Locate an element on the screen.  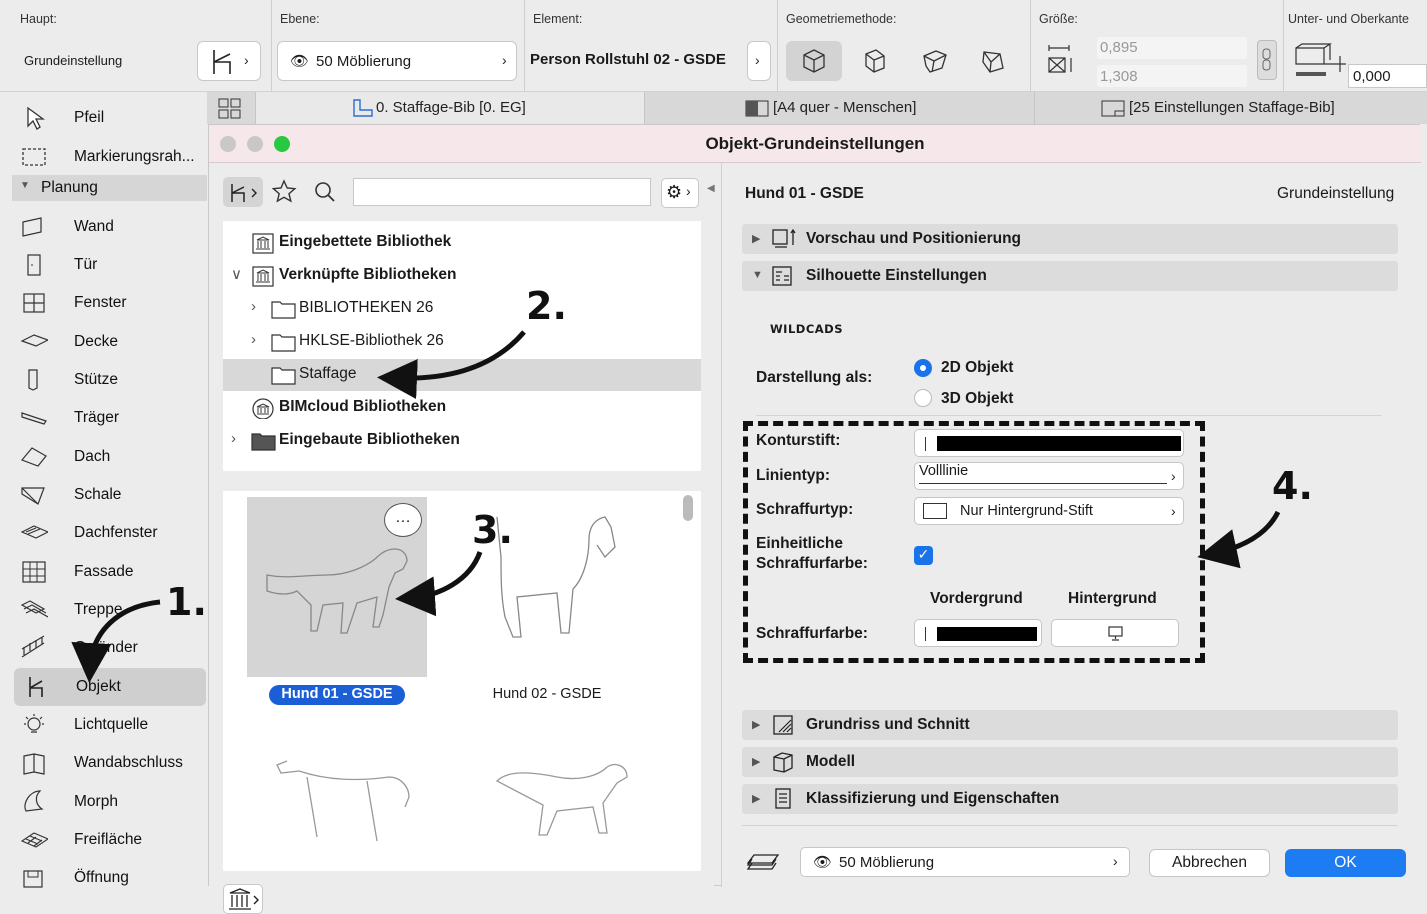
ok-button: OK is located at coordinates (1345, 863).